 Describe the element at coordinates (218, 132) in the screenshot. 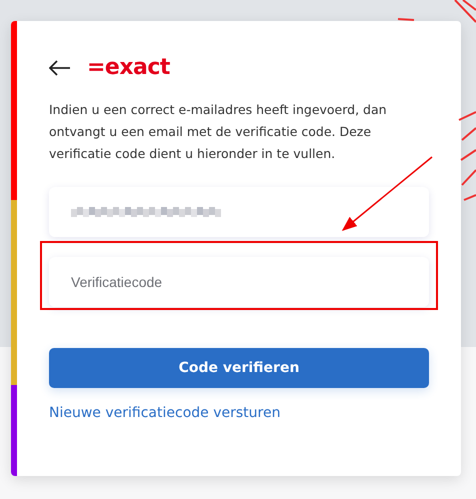

I see `instruction-text: Indien u een correct e-mailadres heeft ingevoerd, dan ontvangt u een email met de verificatie code. Deze verificatie code dient u hieronder in te vullen.` at that location.